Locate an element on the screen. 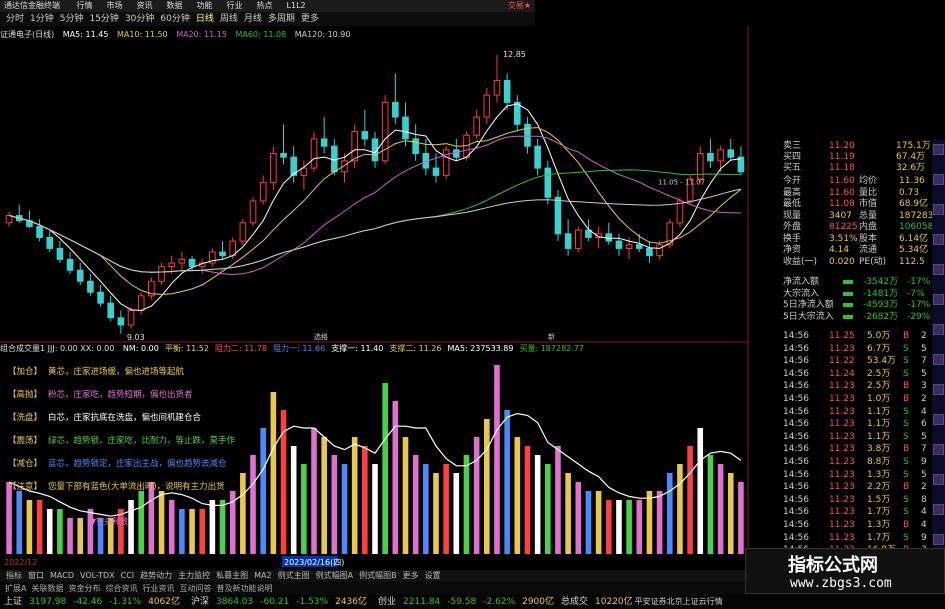  indicator-tab: 窗口 is located at coordinates (36, 575).